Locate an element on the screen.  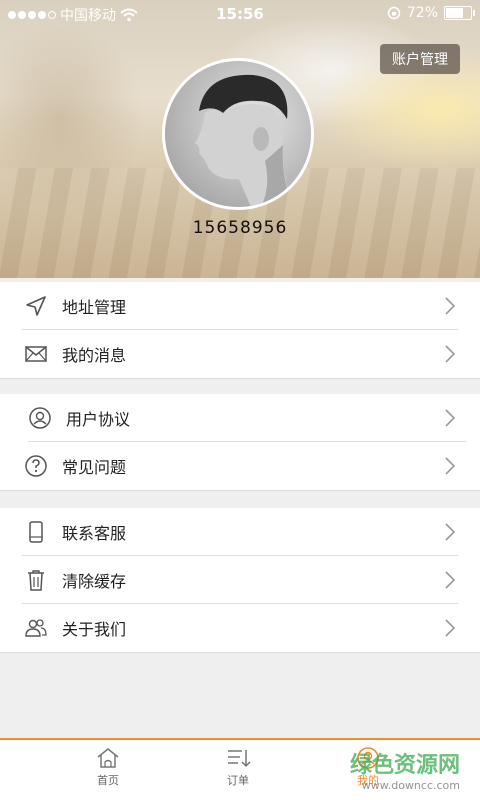
battery-percent: 72% is located at coordinates (422, 13).